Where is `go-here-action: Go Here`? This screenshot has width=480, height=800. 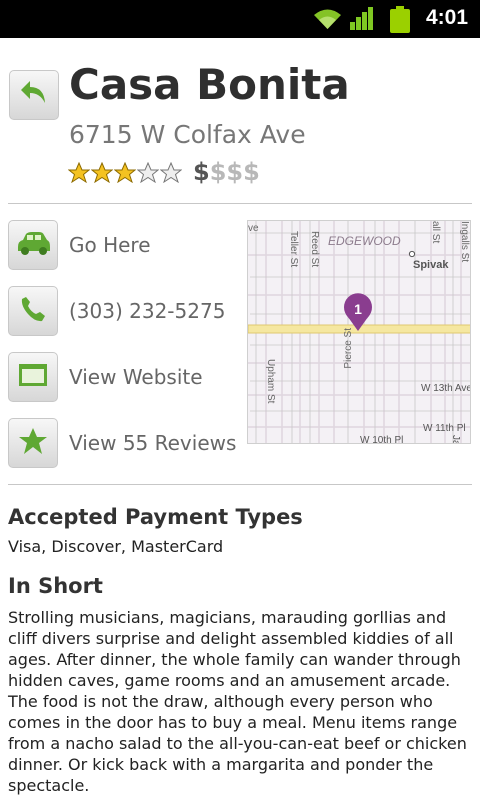 go-here-action: Go Here is located at coordinates (123, 245).